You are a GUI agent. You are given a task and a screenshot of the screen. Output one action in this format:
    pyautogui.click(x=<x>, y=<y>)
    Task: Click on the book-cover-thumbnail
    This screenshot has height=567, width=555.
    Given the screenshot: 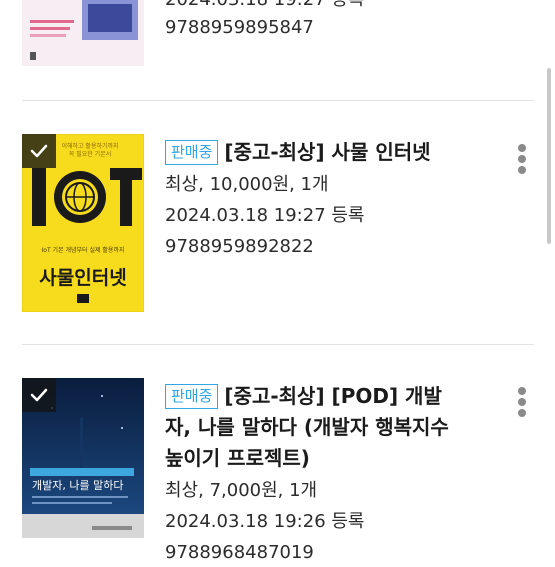 What is the action you would take?
    pyautogui.click(x=83, y=33)
    